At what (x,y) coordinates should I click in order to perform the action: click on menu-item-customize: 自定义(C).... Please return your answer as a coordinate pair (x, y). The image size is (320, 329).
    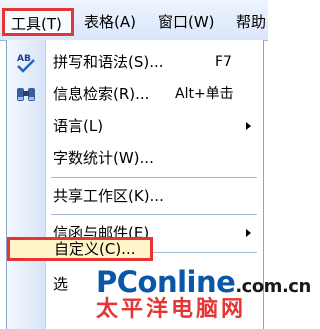
    Looking at the image, I should click on (80, 249).